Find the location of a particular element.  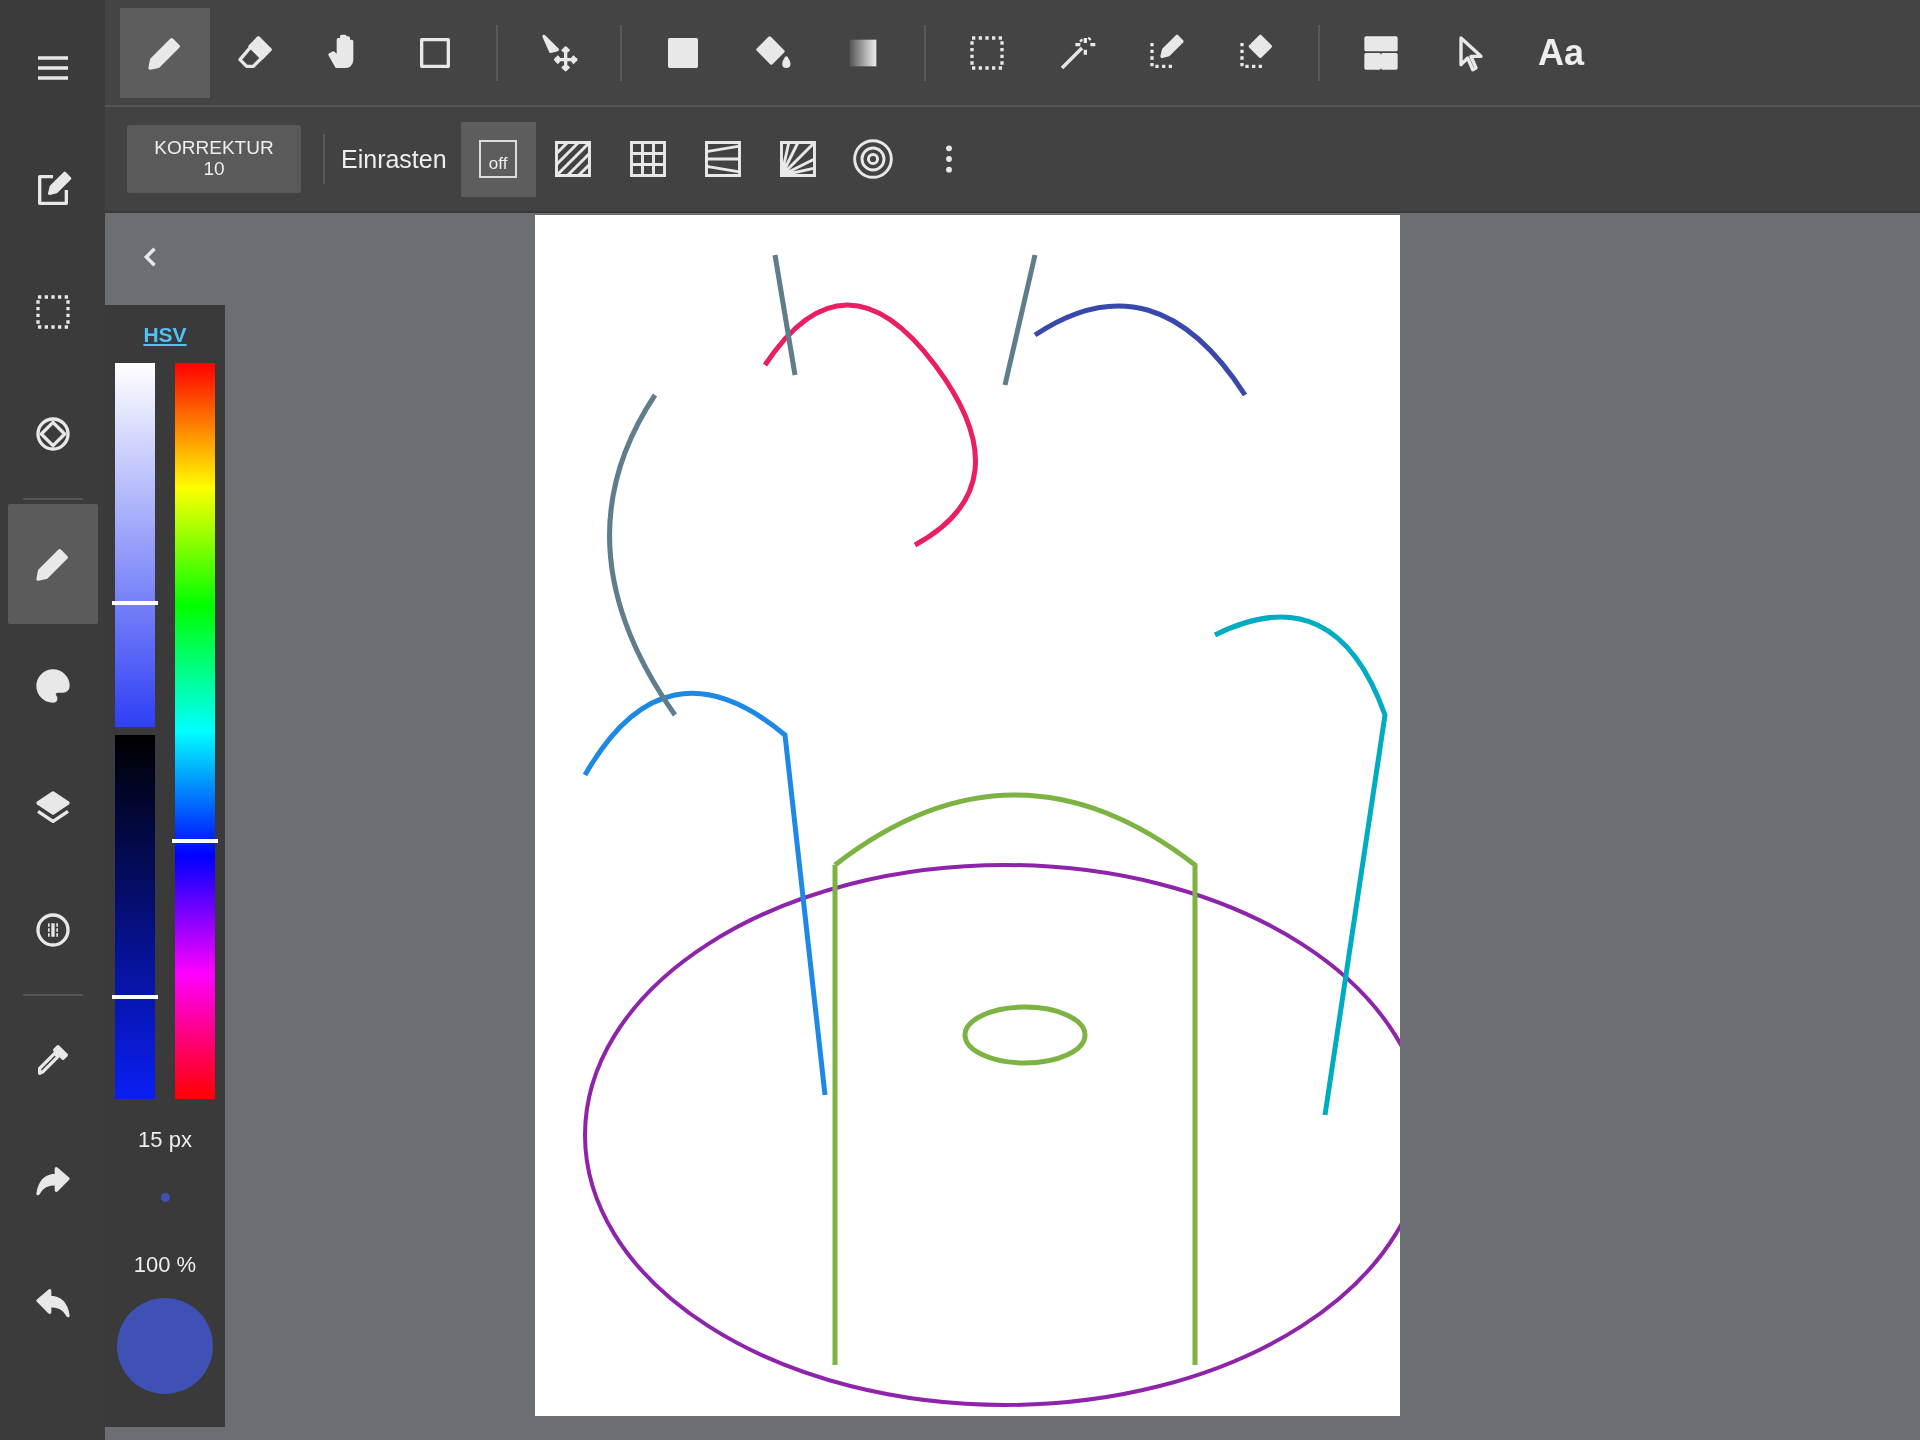

snap-off-button: off is located at coordinates (498, 159).